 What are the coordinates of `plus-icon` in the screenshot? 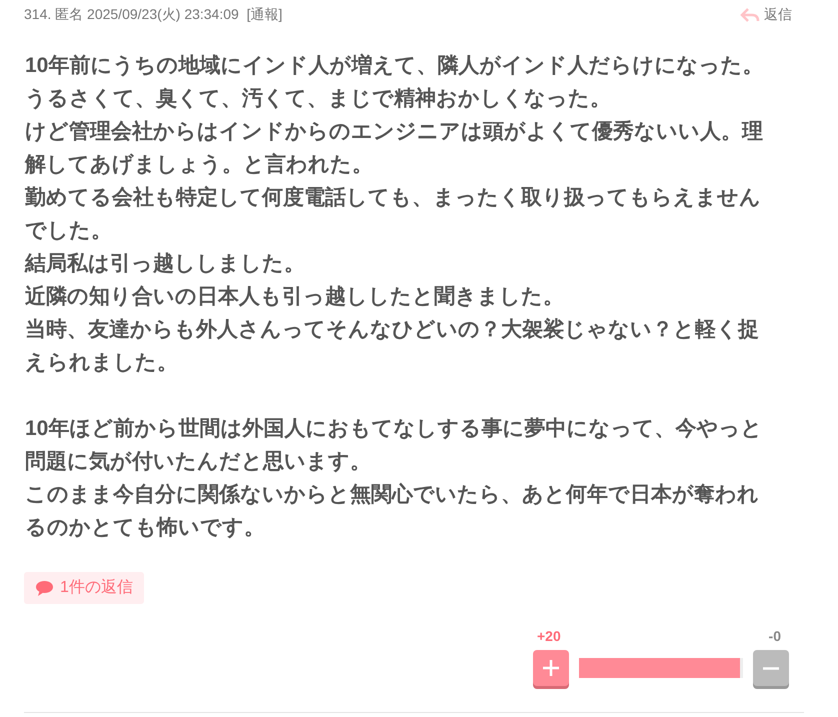 It's located at (551, 668).